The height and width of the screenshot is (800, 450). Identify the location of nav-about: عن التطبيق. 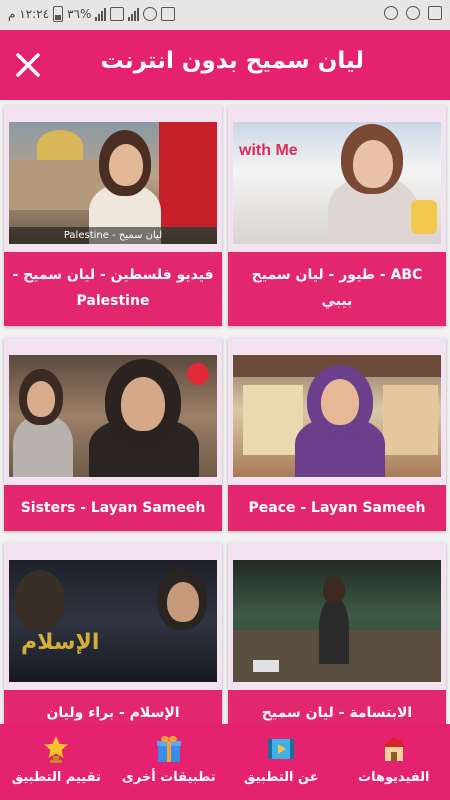
(281, 762).